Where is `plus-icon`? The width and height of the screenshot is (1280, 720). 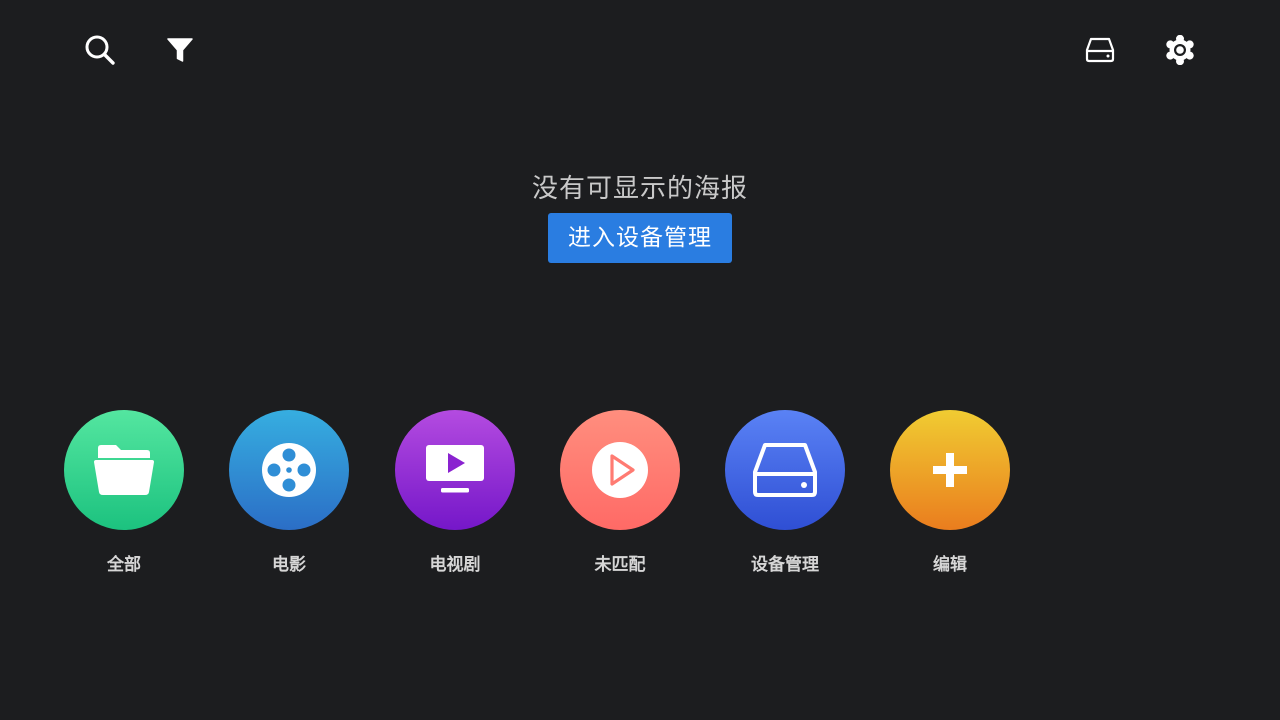 plus-icon is located at coordinates (950, 470).